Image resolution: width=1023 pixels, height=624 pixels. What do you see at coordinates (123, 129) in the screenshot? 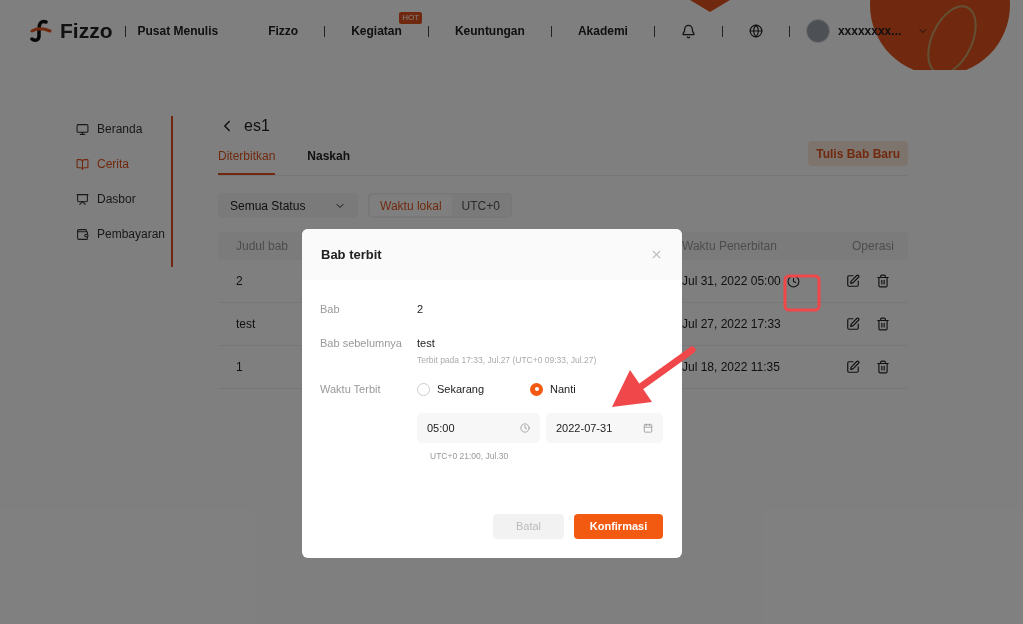
I see `sidebar-item: Beranda` at bounding box center [123, 129].